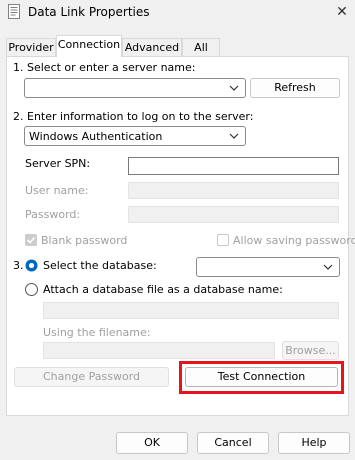 The height and width of the screenshot is (460, 355). Describe the element at coordinates (314, 443) in the screenshot. I see `help-button: Help` at that location.